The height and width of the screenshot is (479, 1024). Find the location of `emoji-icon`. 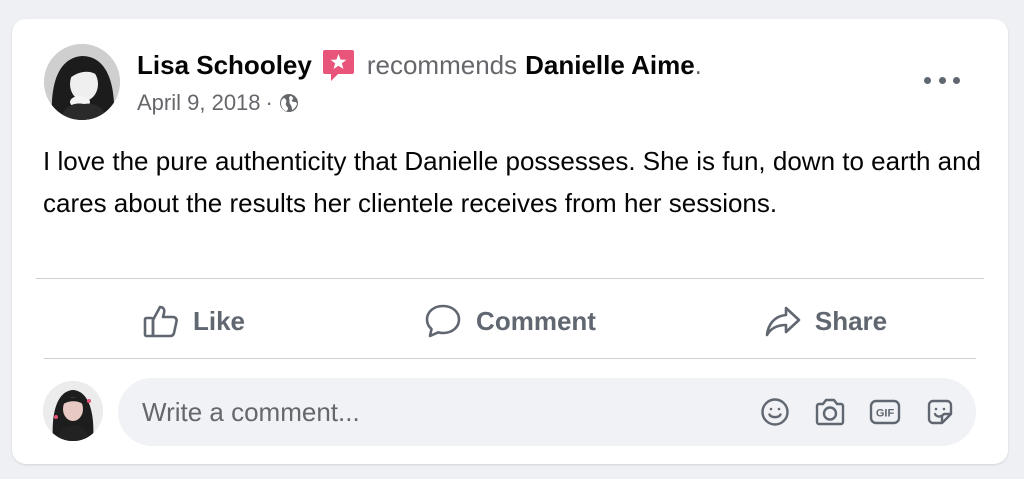

emoji-icon is located at coordinates (775, 412).